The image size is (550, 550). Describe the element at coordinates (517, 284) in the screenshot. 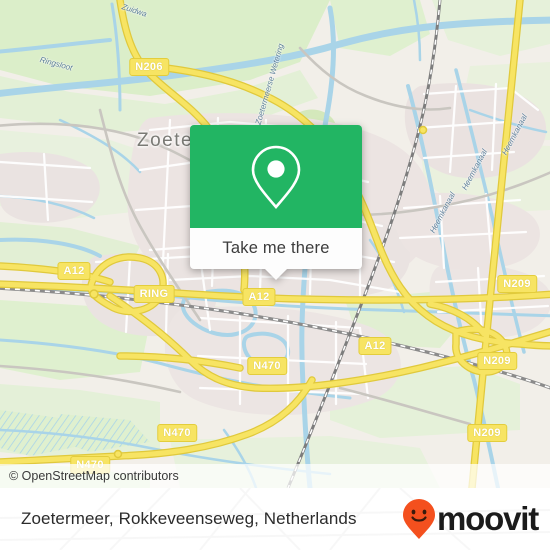

I see `road-shield-n209-north: N209` at that location.